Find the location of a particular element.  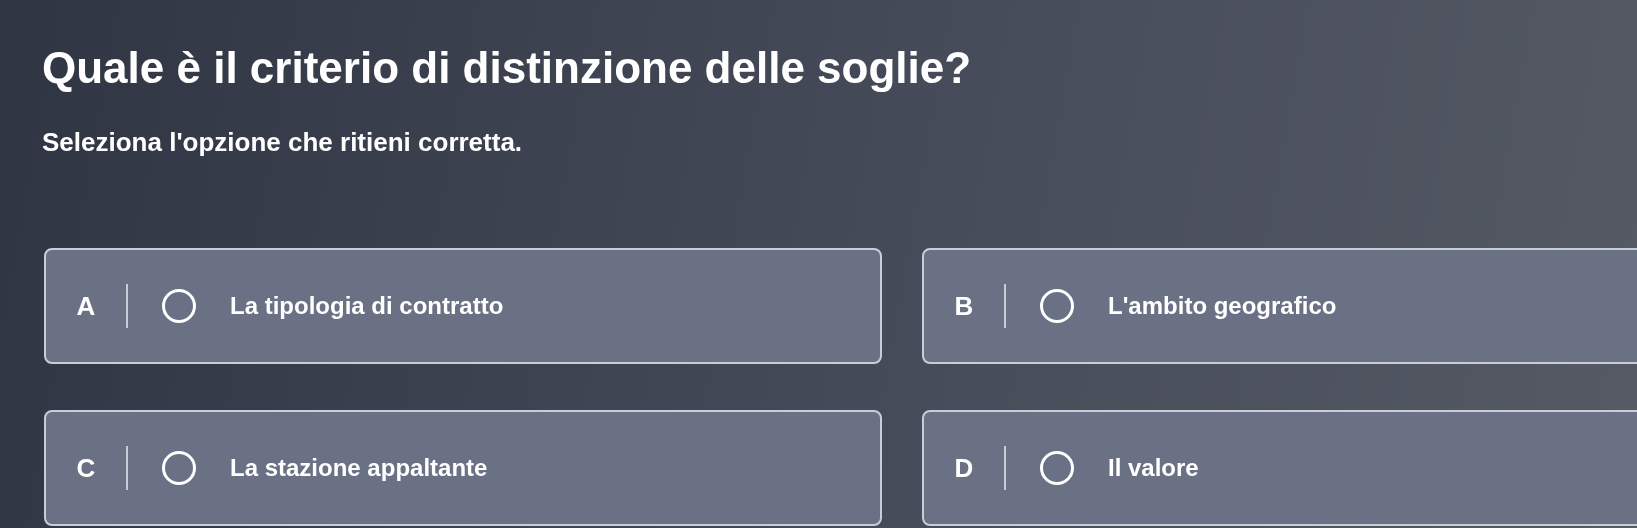

answer-option: A La tipologia di contratto is located at coordinates (463, 306).